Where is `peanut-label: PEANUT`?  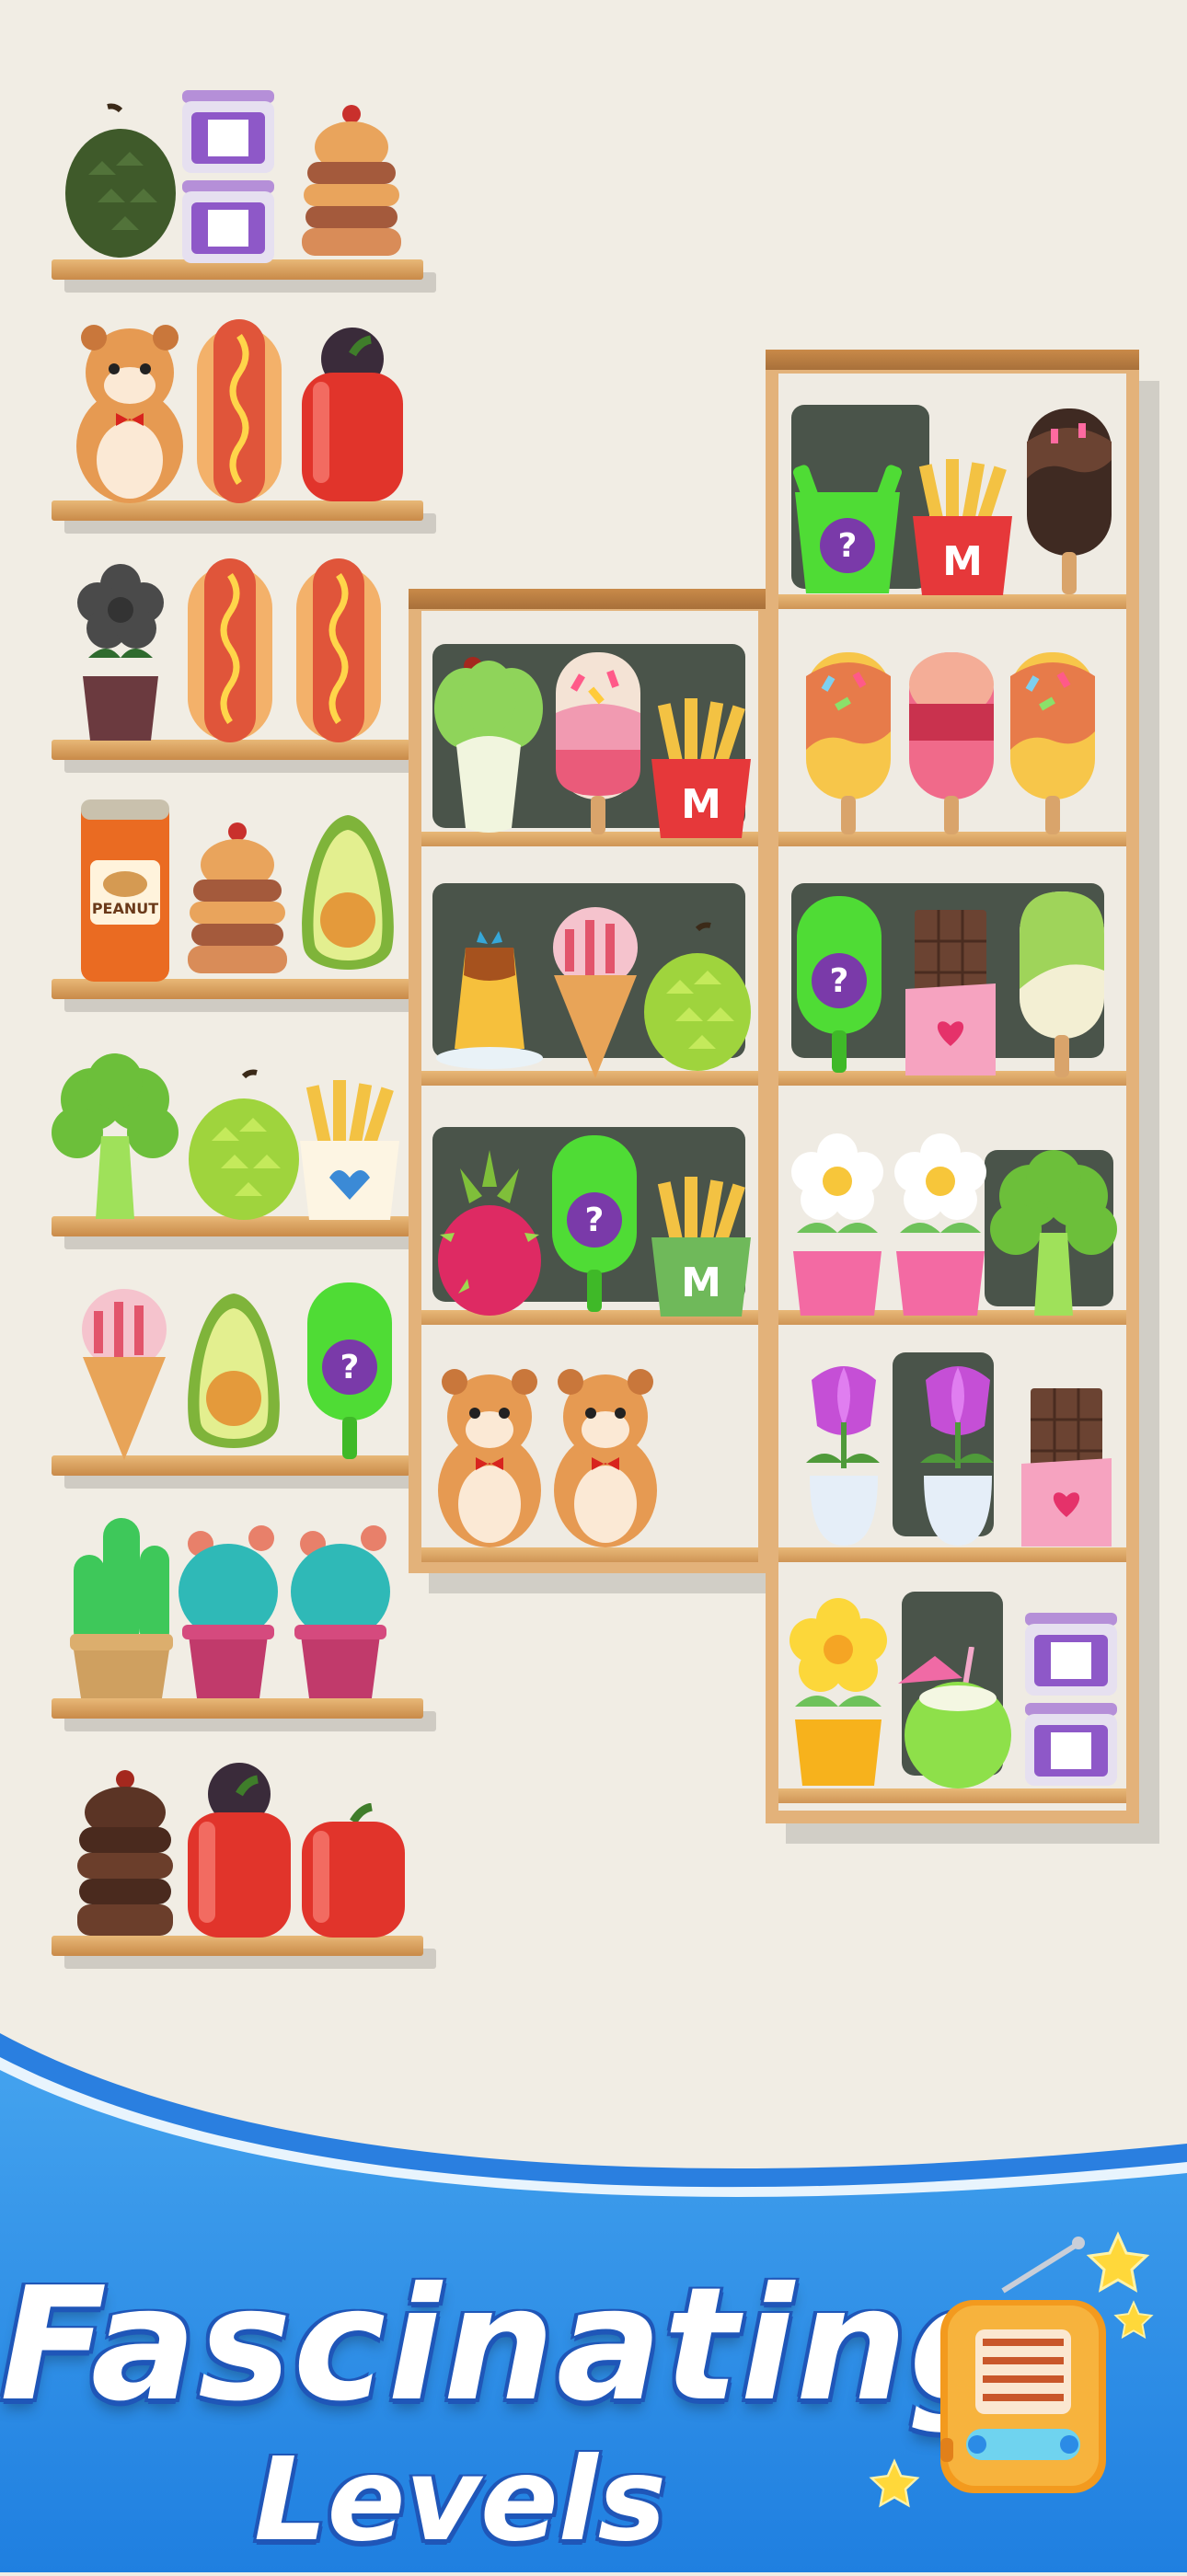
peanut-label: PEANUT is located at coordinates (125, 908).